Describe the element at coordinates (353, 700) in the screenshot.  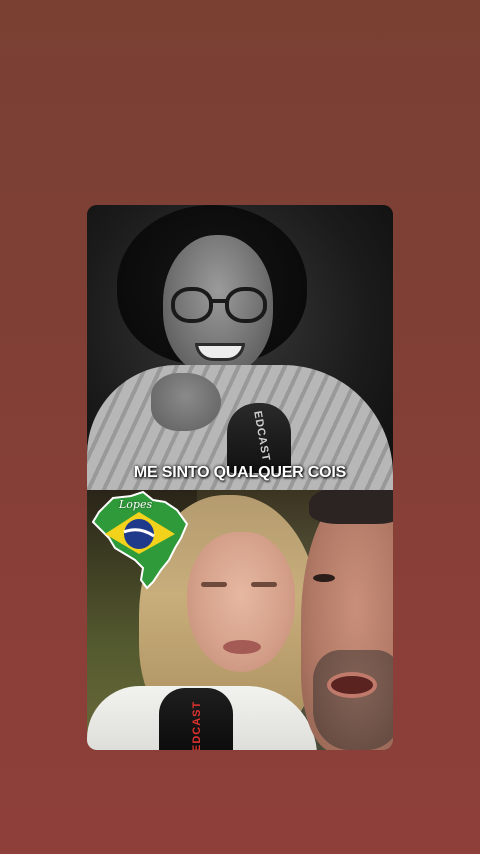
I see `man-beard` at that location.